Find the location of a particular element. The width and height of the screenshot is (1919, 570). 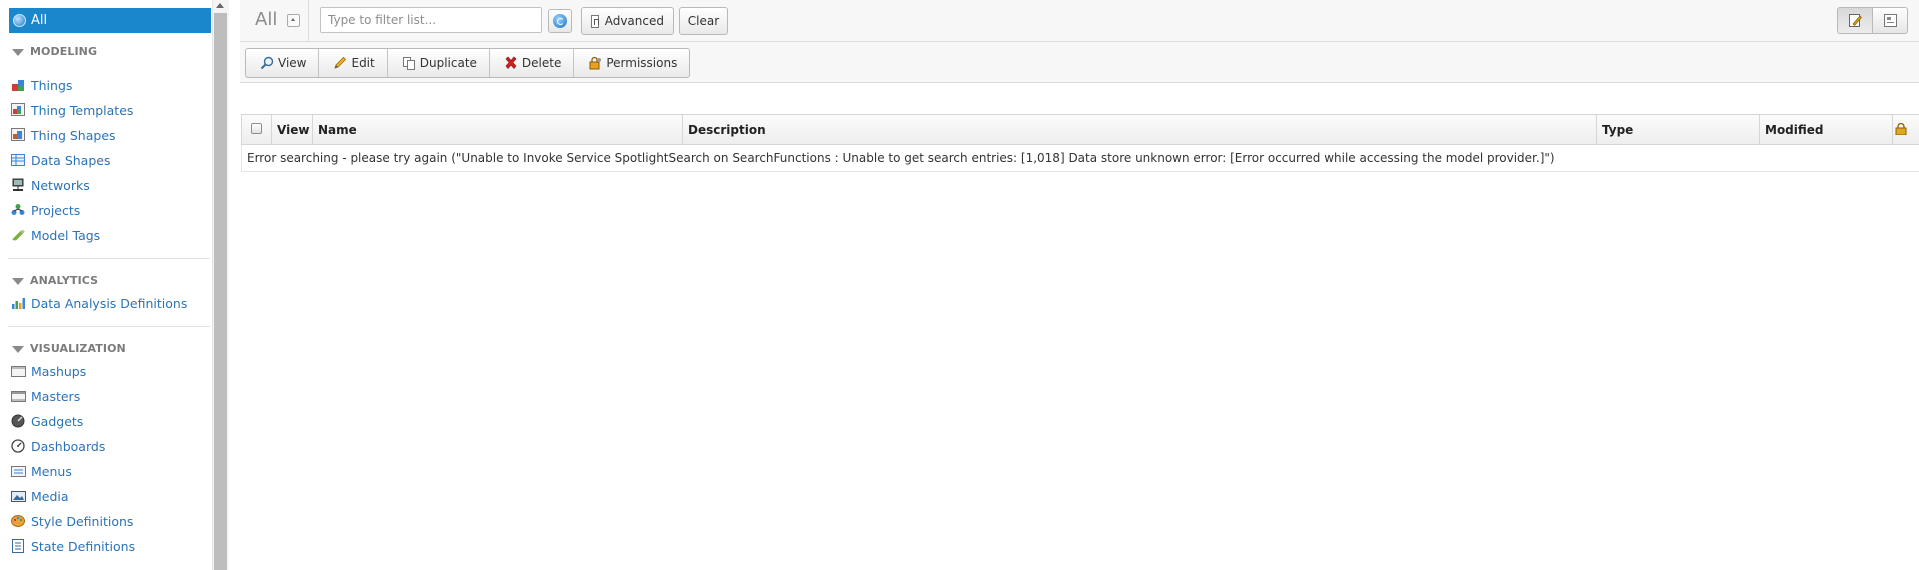

column-header-type: Type is located at coordinates (1677, 129).